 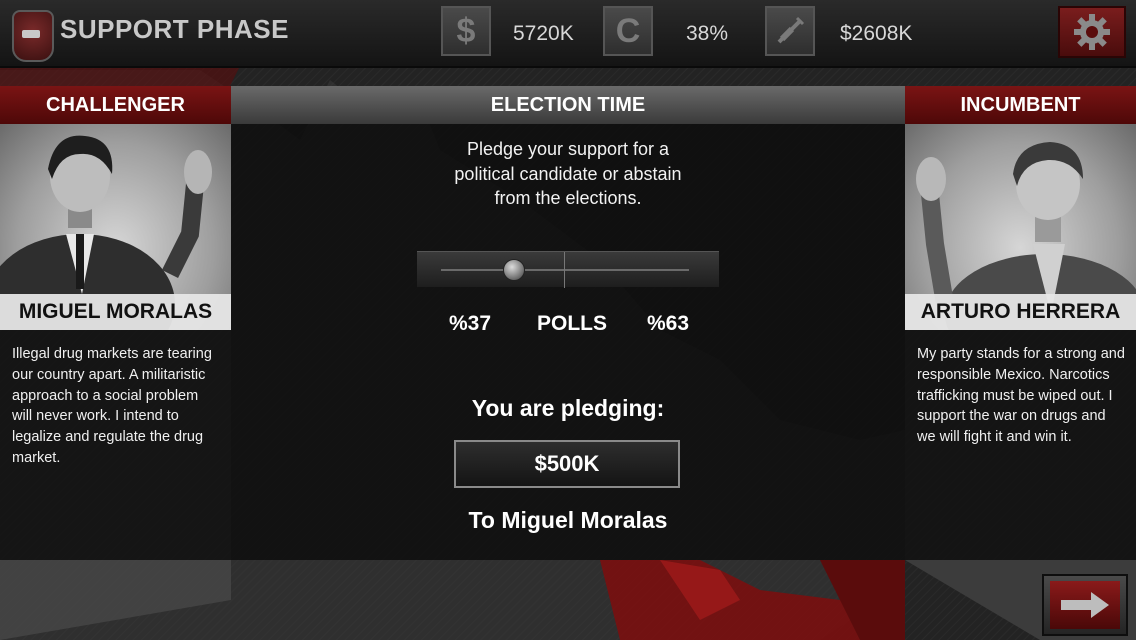 I want to click on incumbent-portrait: ARTURO HERRERA, so click(x=1020, y=227).